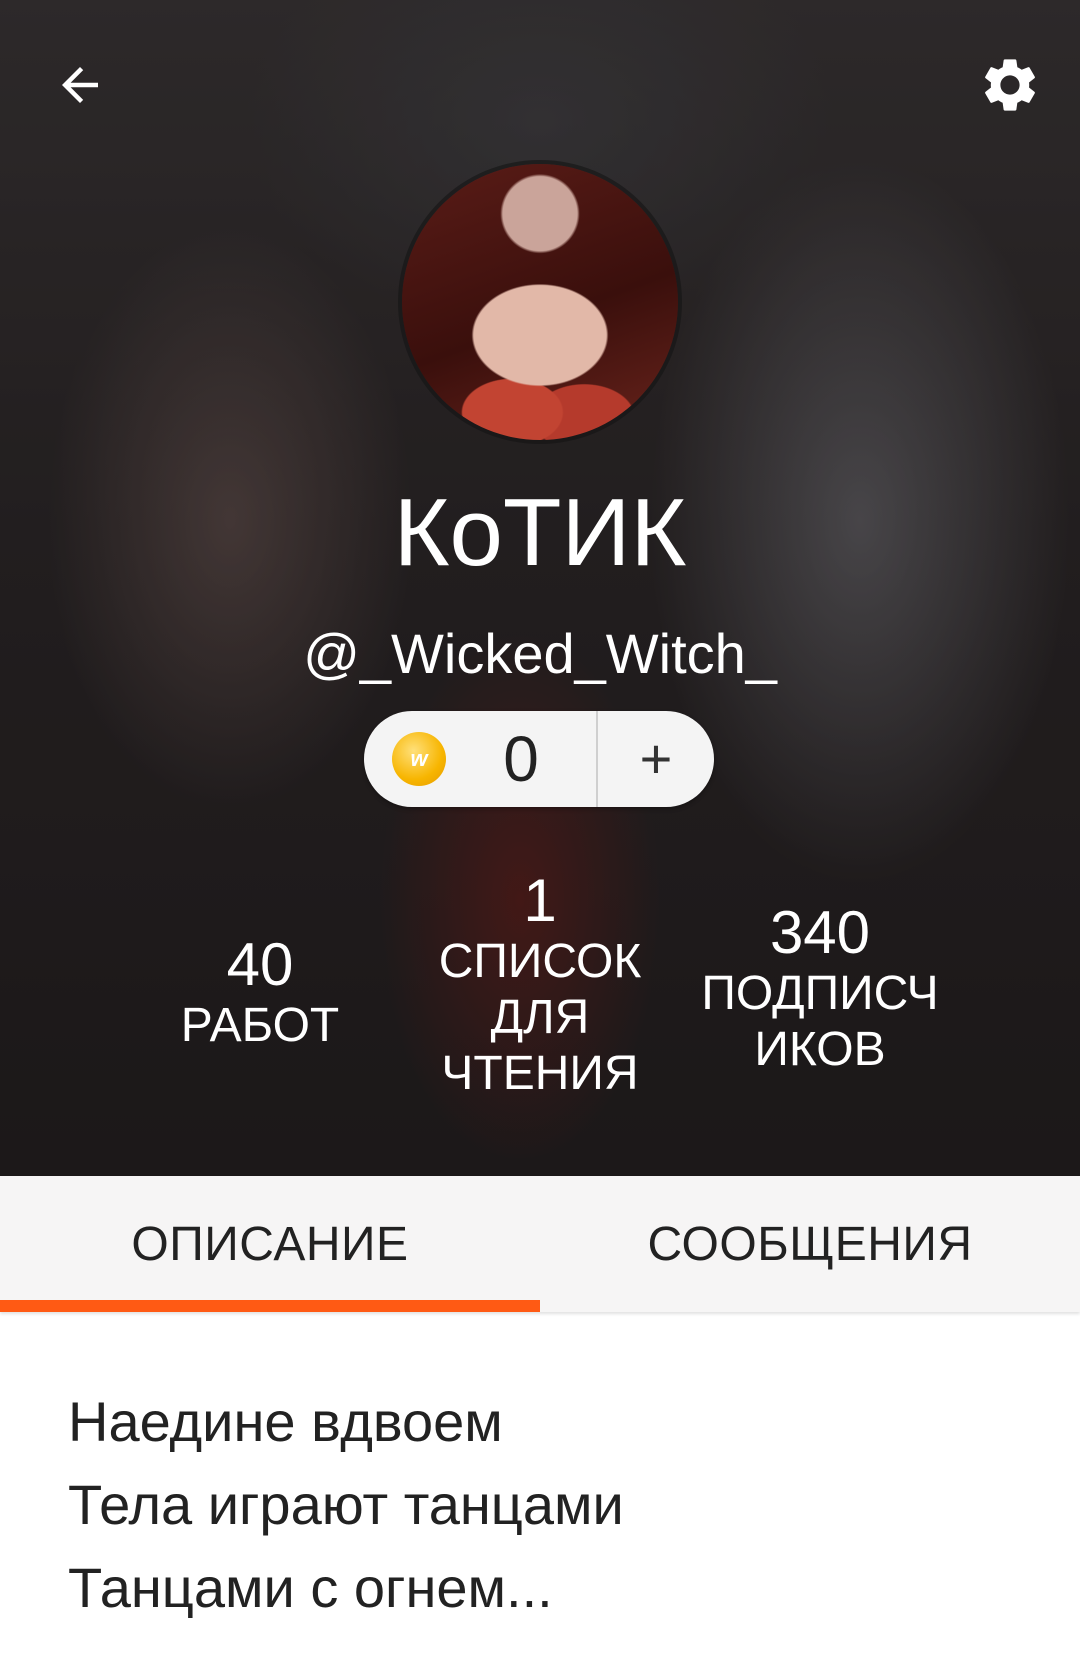 The image size is (1080, 1664). I want to click on tab-description: ОПИСАНИЕ, so click(270, 1244).